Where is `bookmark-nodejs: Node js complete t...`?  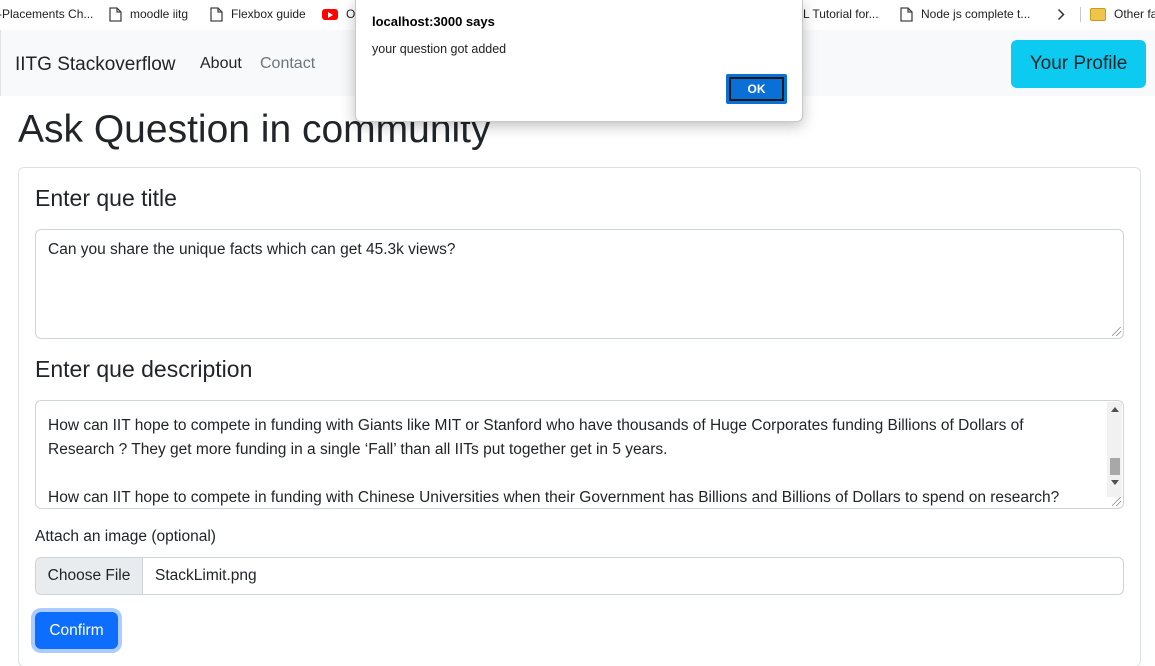
bookmark-nodejs: Node js complete t... is located at coordinates (965, 14).